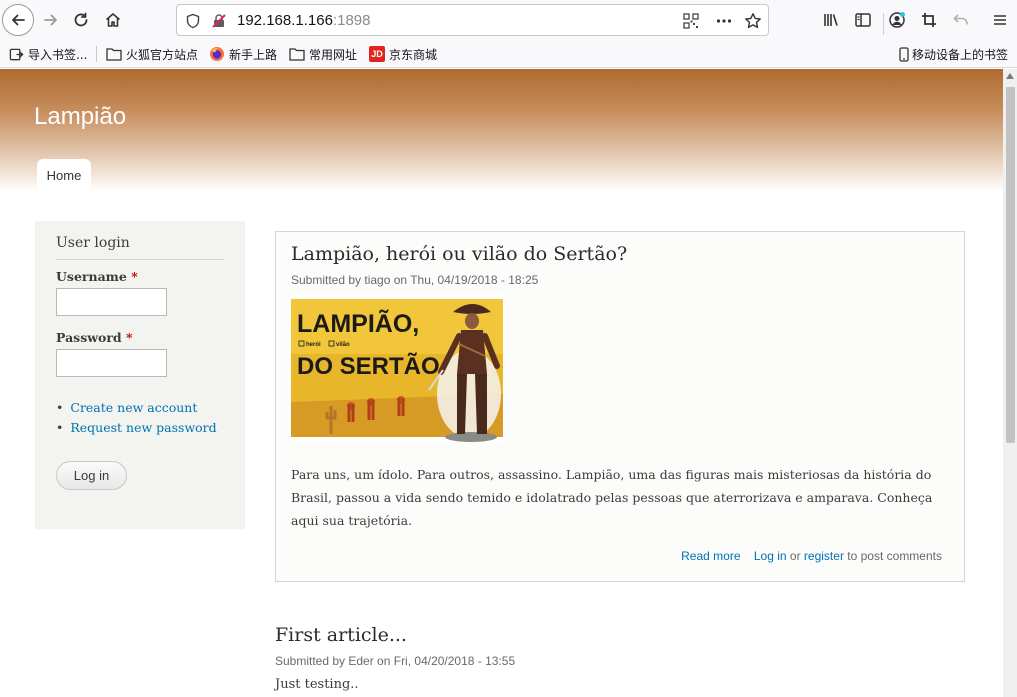 This screenshot has width=1017, height=697. I want to click on page-scrollbar, so click(1010, 383).